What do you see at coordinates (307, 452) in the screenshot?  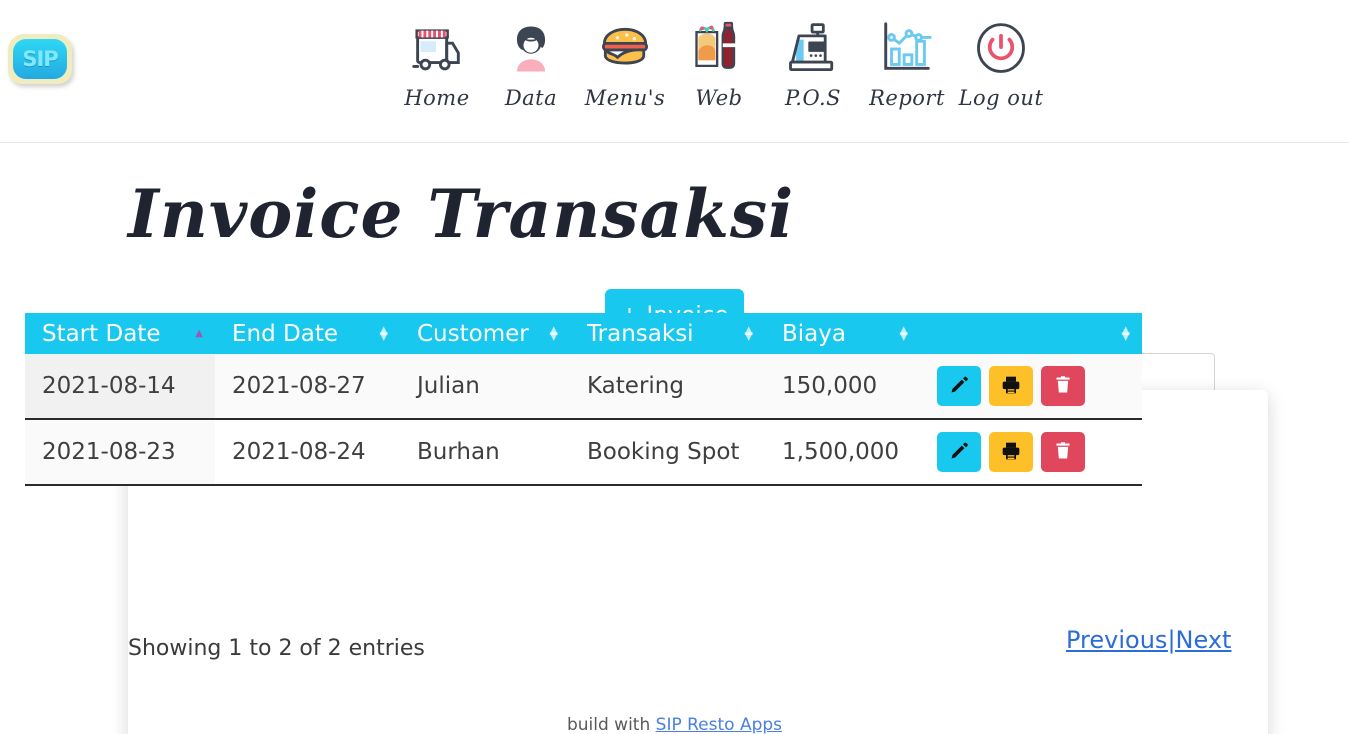 I see `cell-end-date: 2021-08-24` at bounding box center [307, 452].